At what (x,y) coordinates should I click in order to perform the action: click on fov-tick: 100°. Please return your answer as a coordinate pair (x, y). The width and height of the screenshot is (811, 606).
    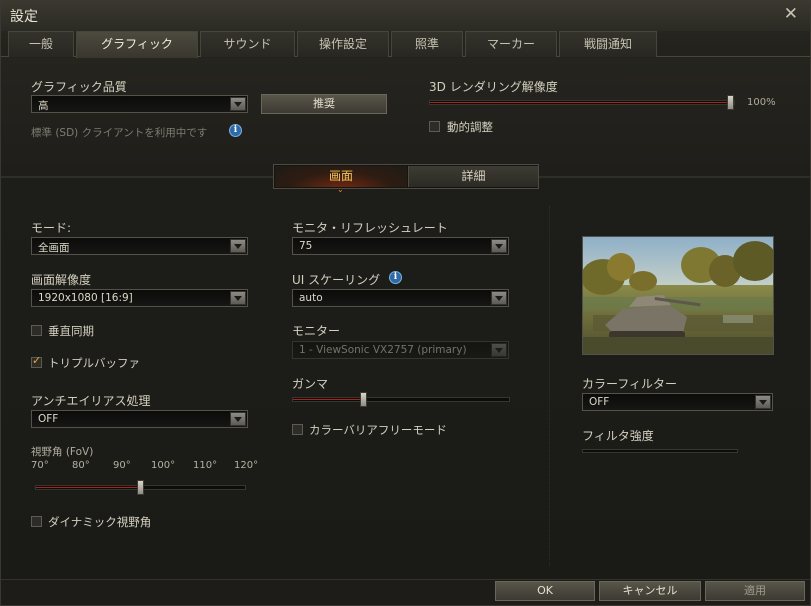
    Looking at the image, I should click on (163, 465).